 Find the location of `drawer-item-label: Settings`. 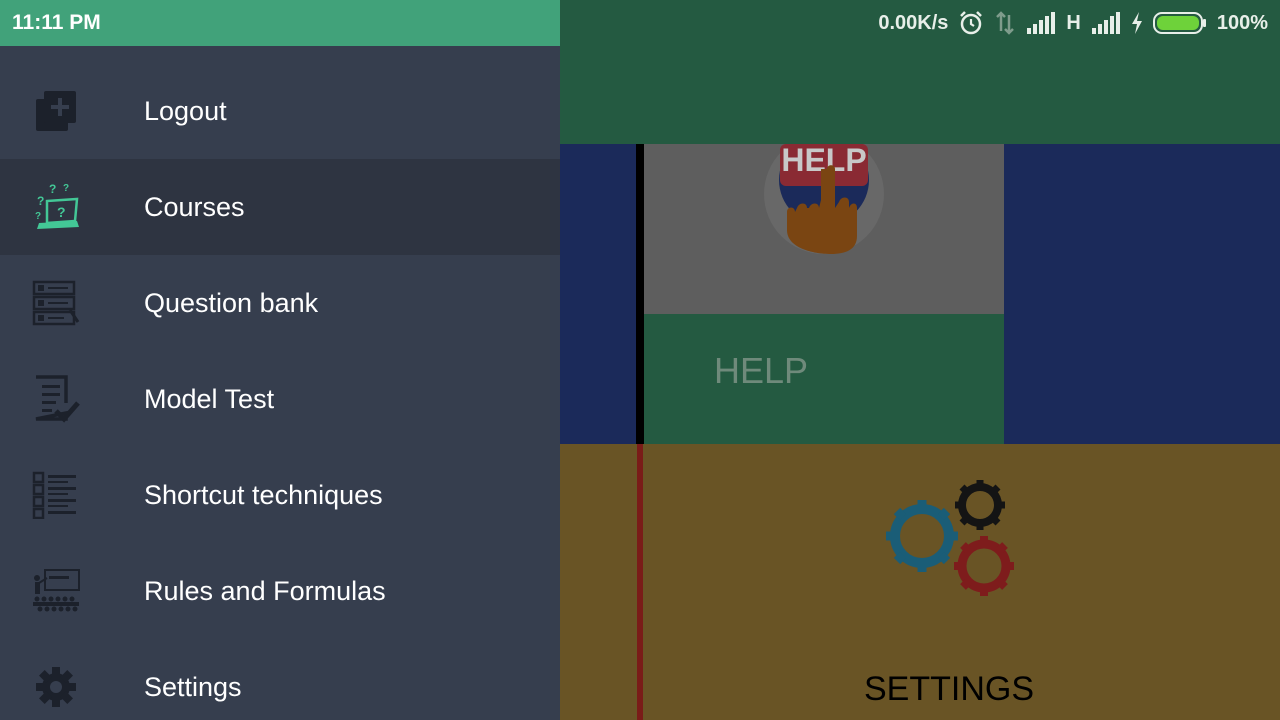

drawer-item-label: Settings is located at coordinates (193, 686).